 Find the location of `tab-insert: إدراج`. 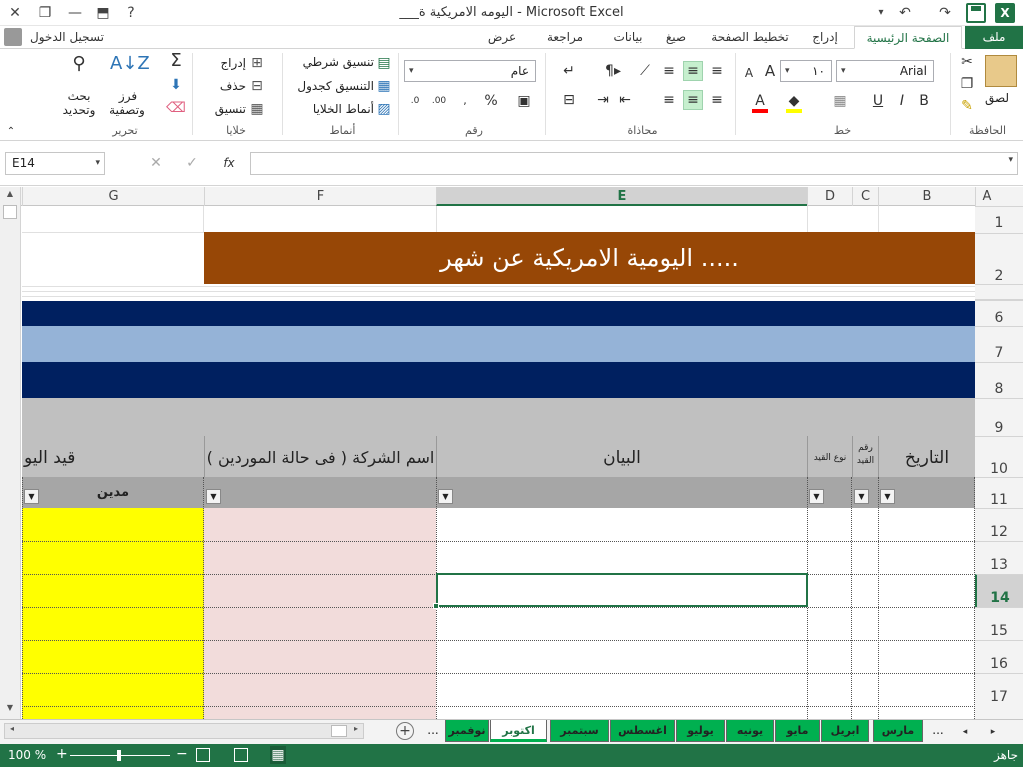

tab-insert: إدراج is located at coordinates (825, 37).